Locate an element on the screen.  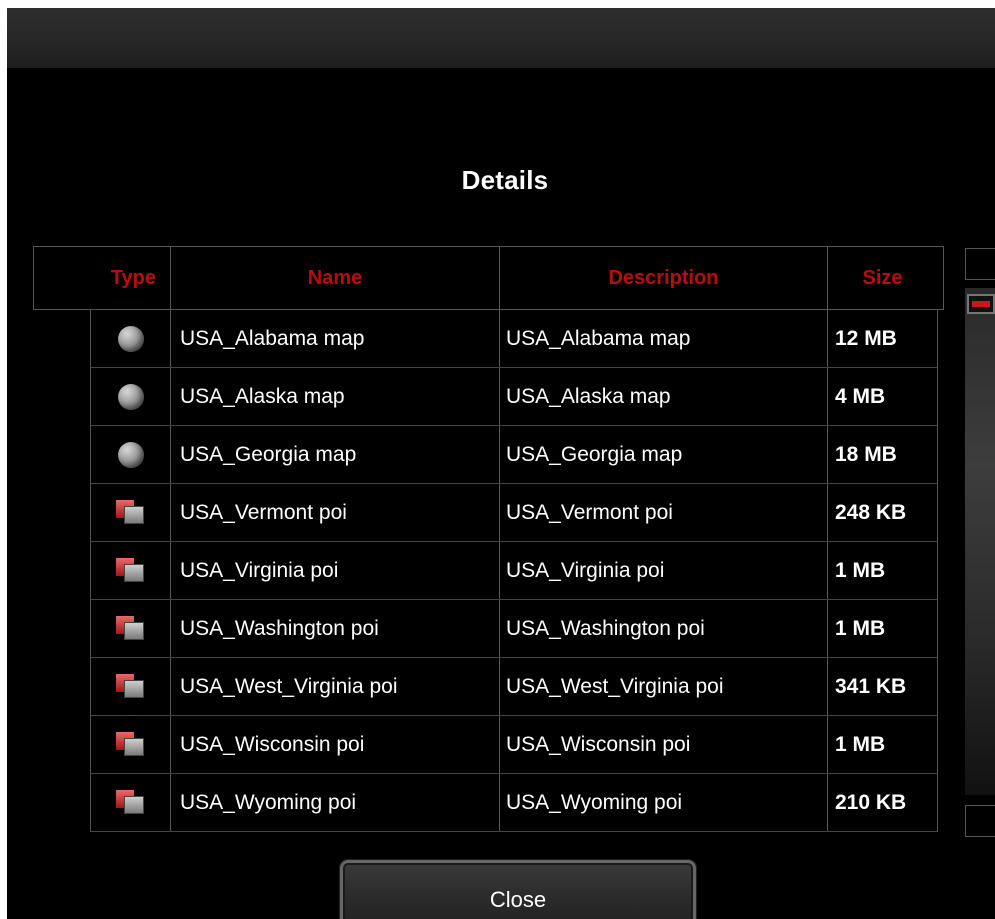
scroll-grip-icon is located at coordinates (981, 304).